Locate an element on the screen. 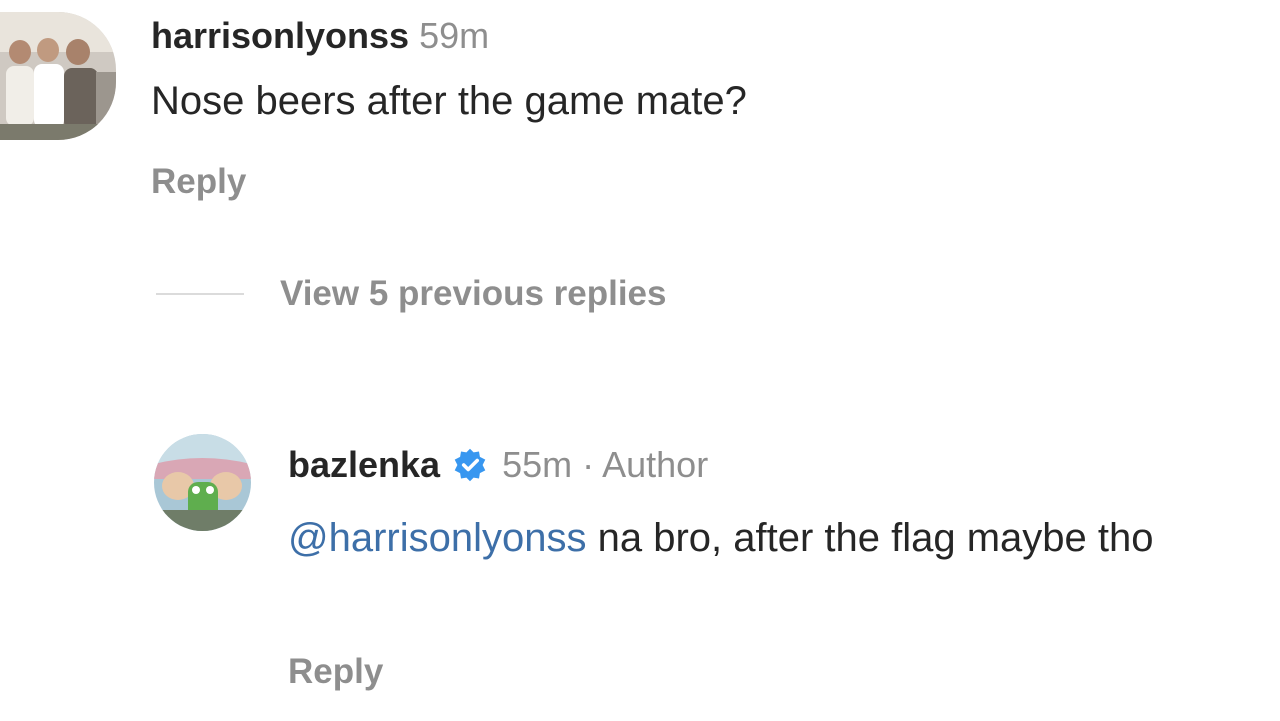  comment-avatar-bazlenka is located at coordinates (202, 482).